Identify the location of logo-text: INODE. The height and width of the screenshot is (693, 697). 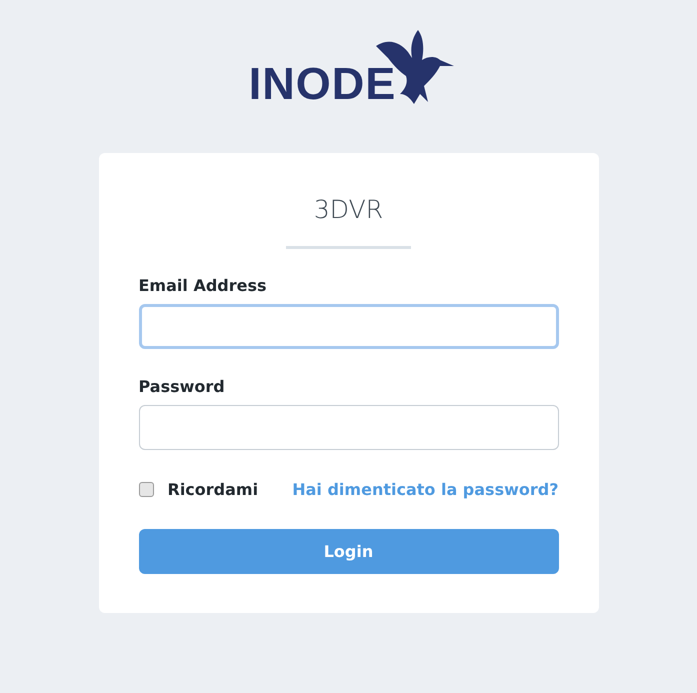
(322, 83).